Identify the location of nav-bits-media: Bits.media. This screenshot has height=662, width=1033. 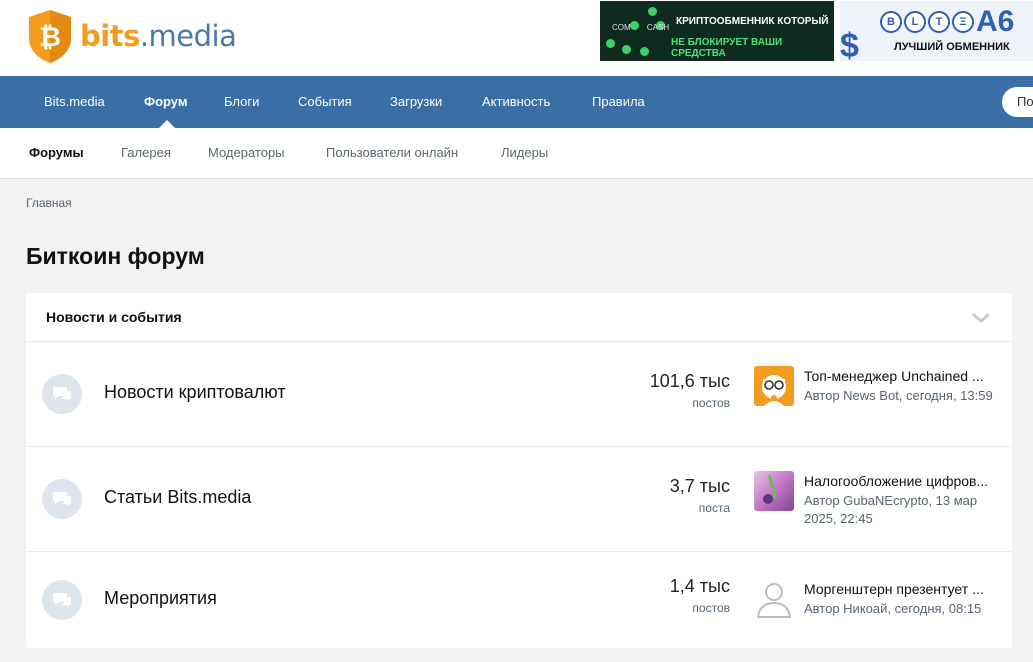
(74, 102).